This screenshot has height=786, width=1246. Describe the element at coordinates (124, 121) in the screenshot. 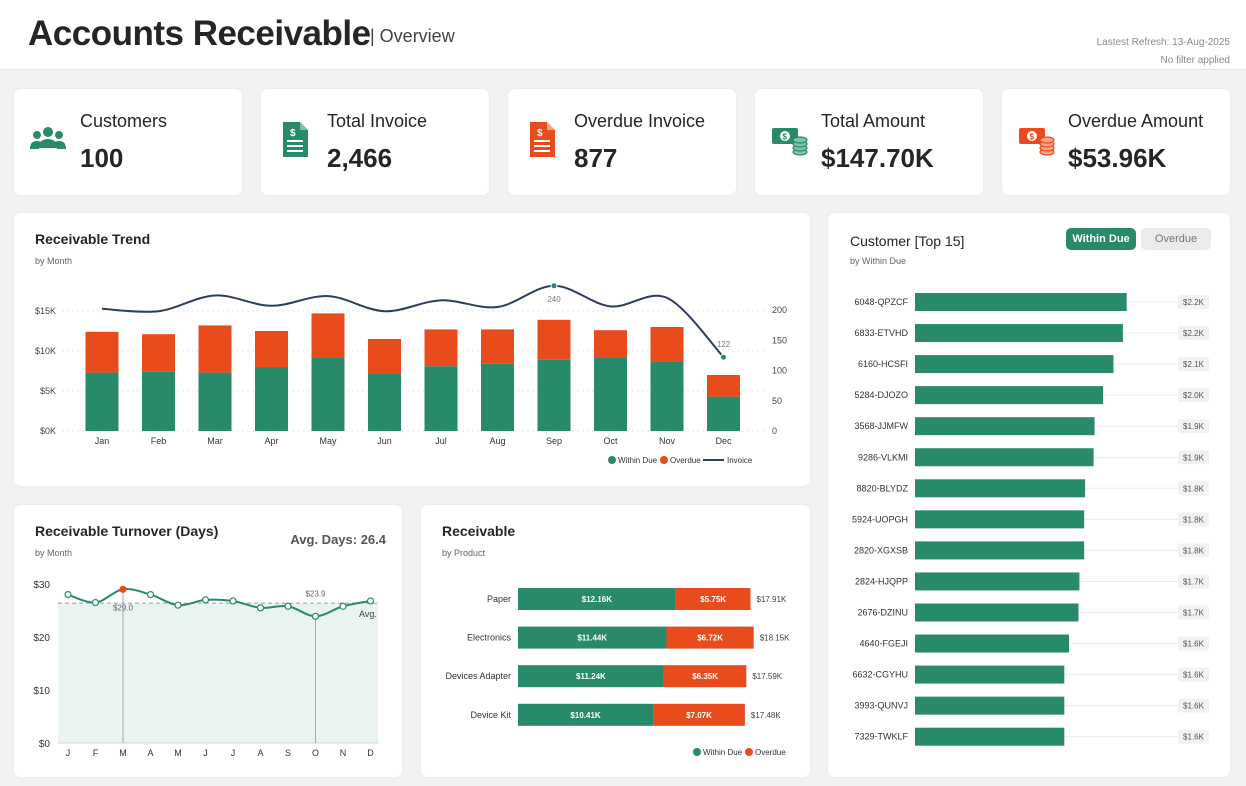

I see `kpi-label: Customers` at that location.